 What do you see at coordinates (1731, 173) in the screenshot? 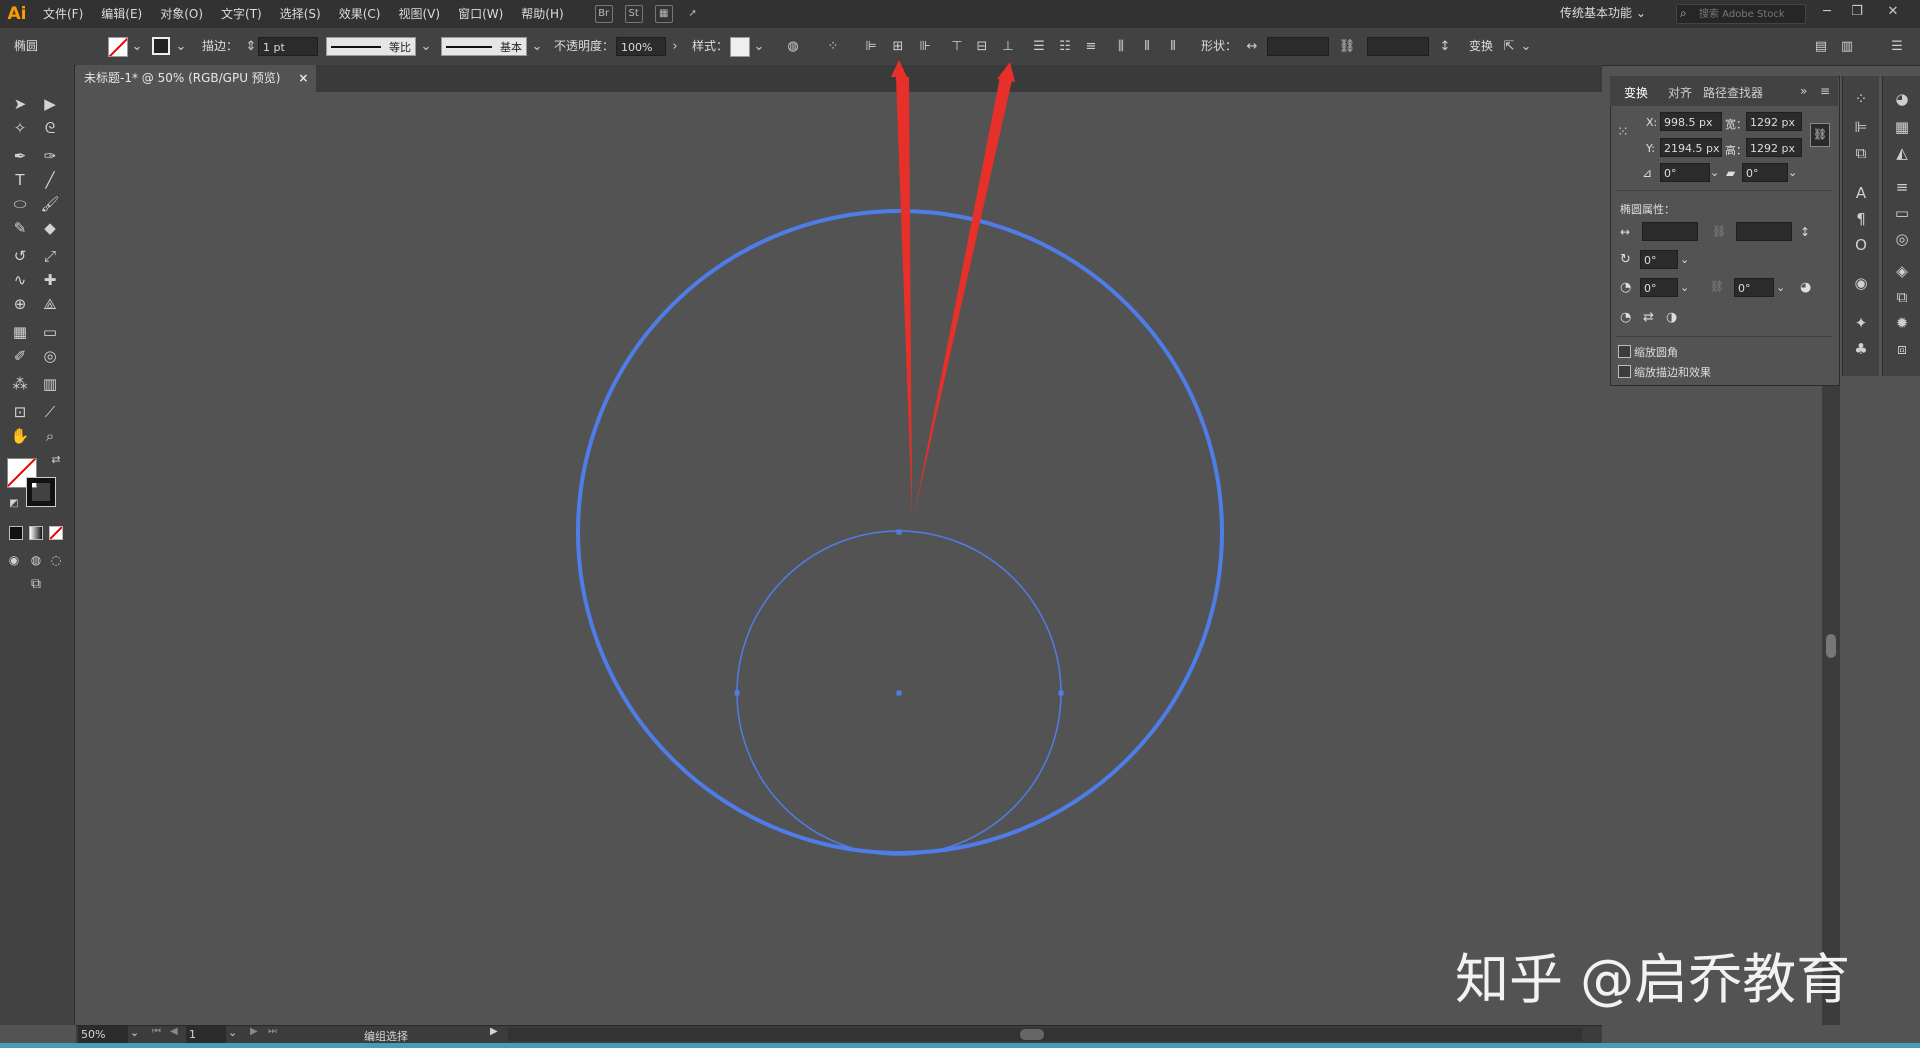
I see `shear-icon: ▰` at bounding box center [1731, 173].